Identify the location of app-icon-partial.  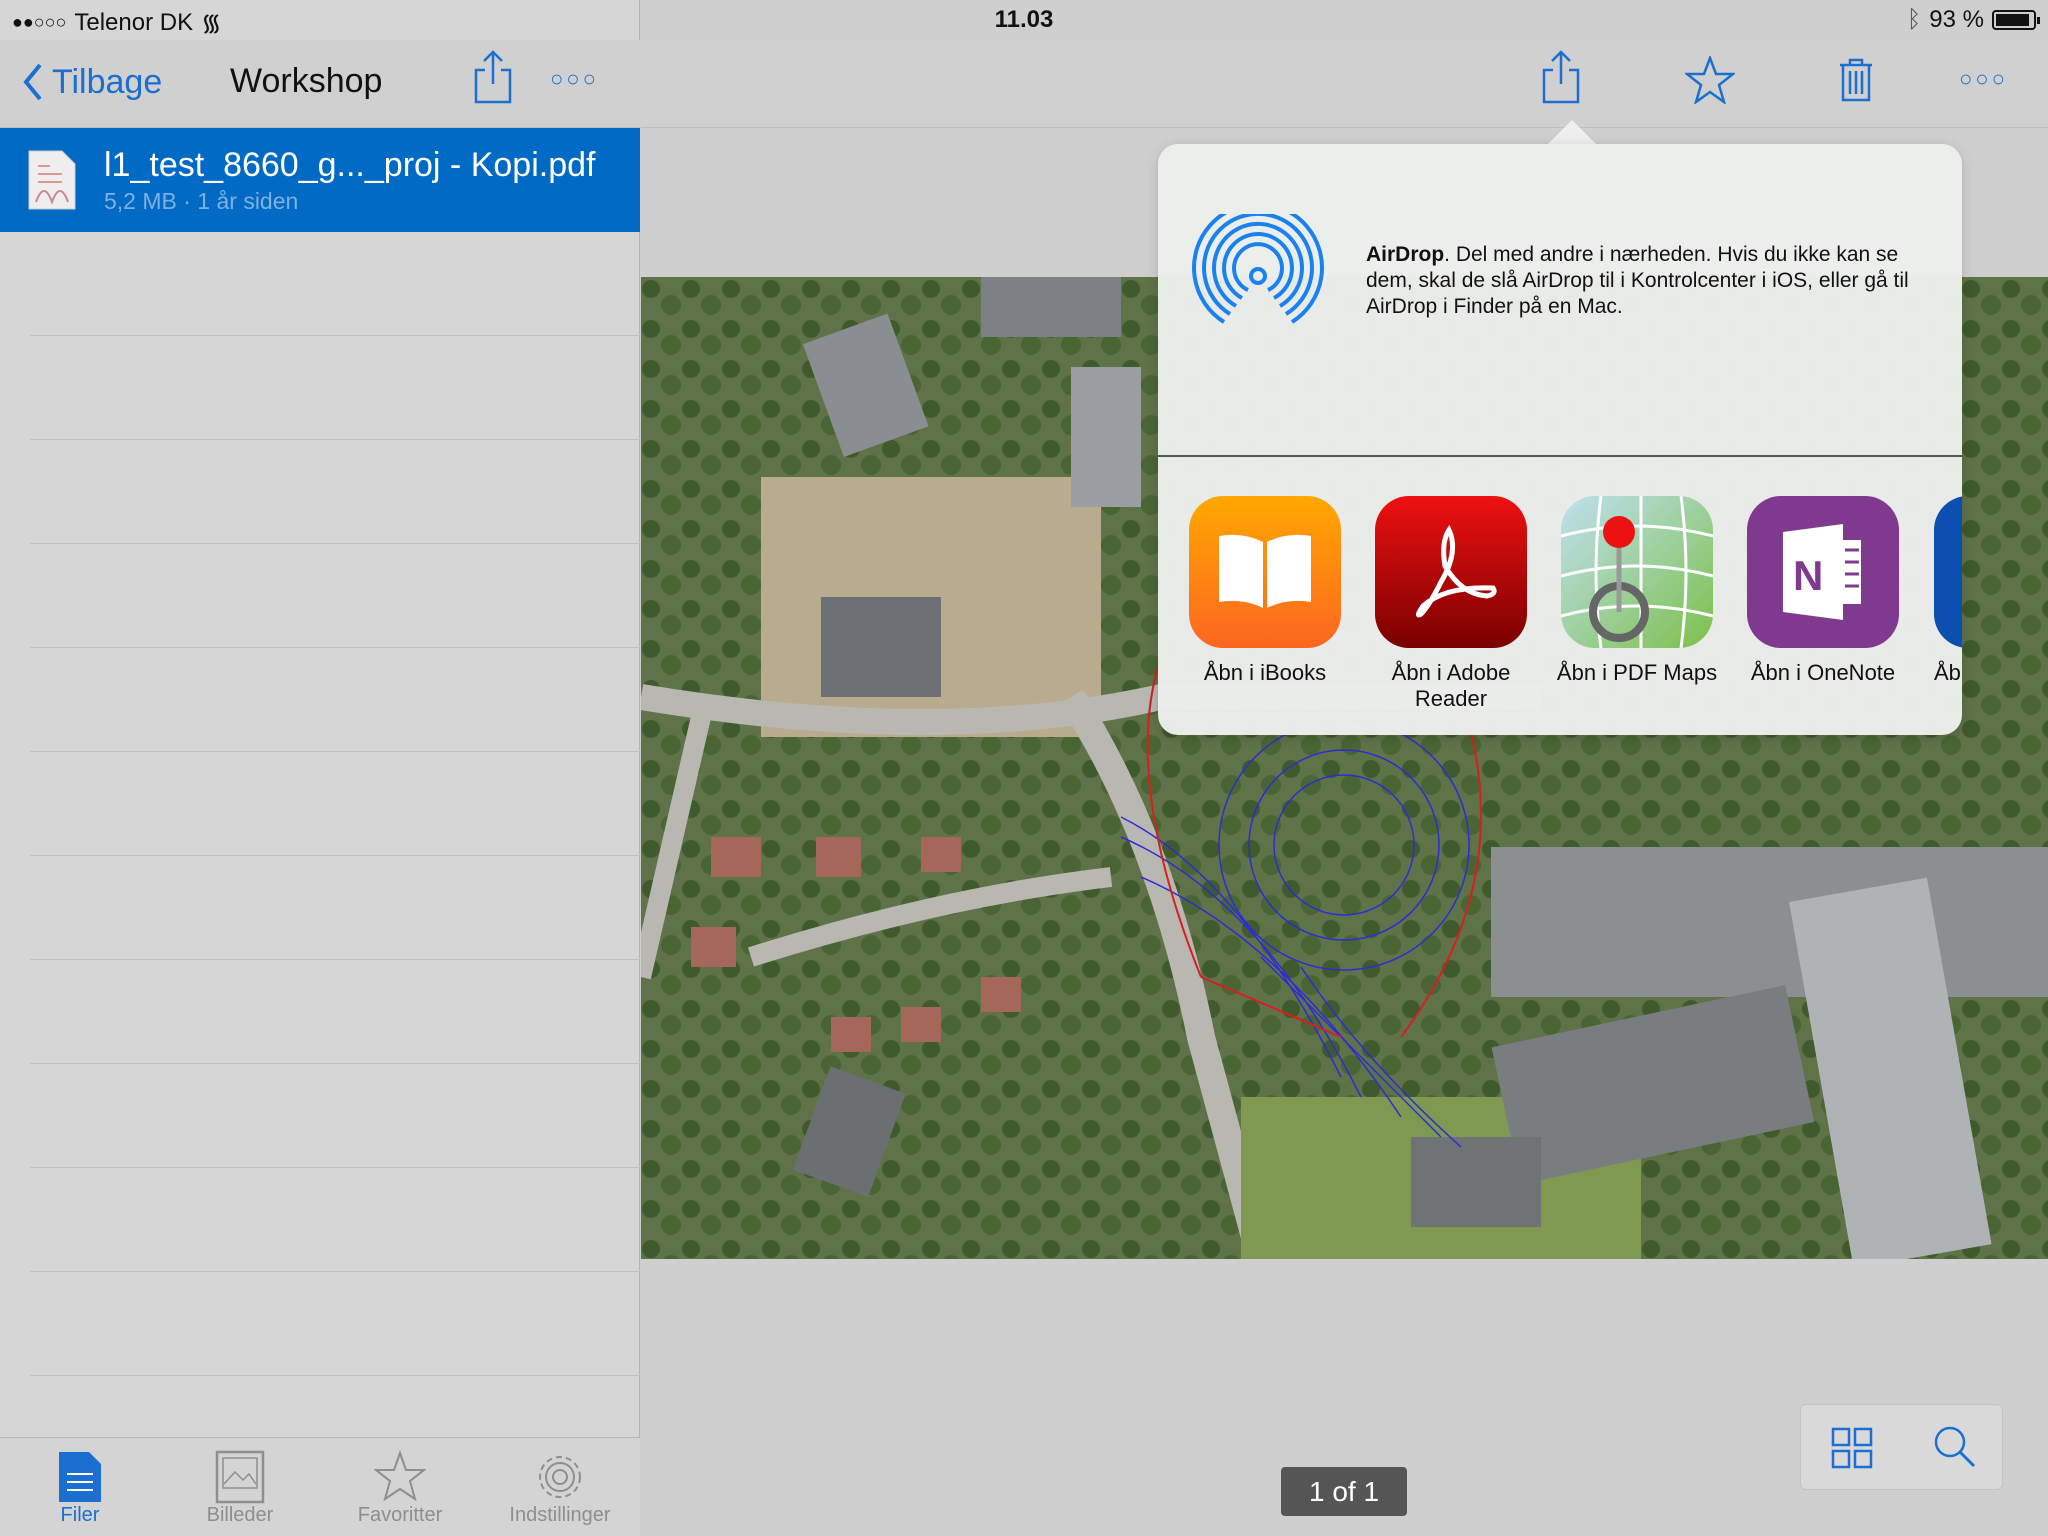
(1948, 572).